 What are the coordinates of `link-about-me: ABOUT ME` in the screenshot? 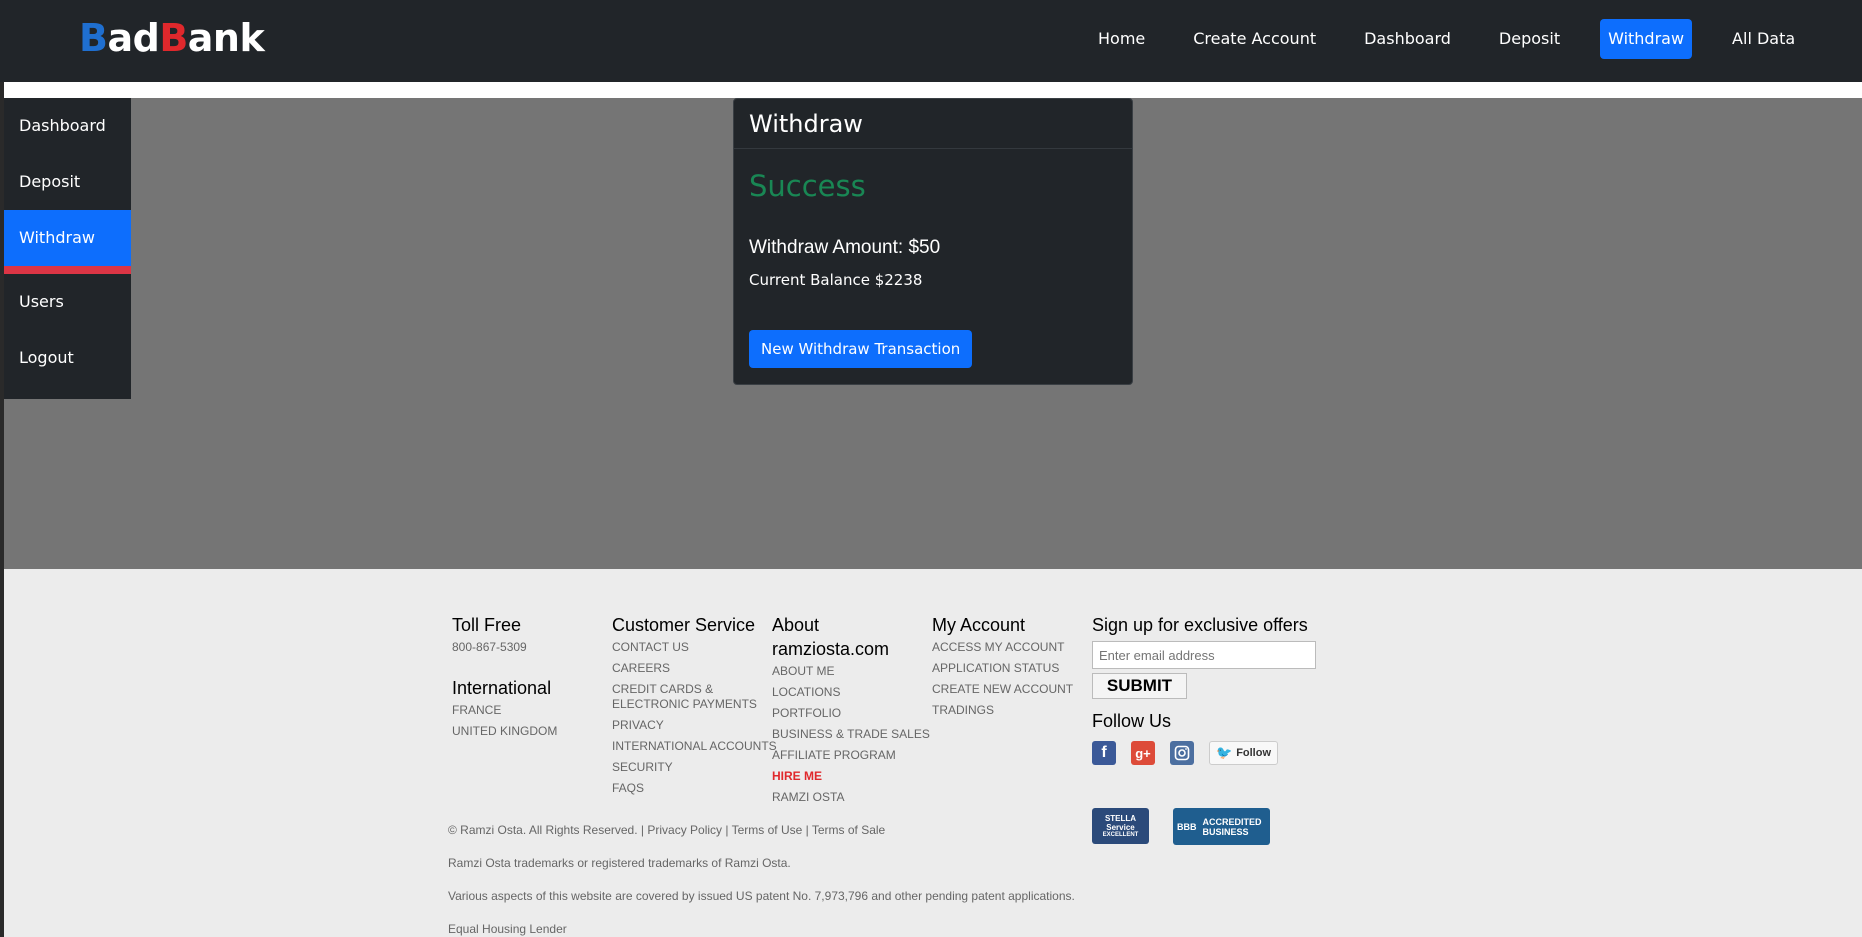 It's located at (851, 671).